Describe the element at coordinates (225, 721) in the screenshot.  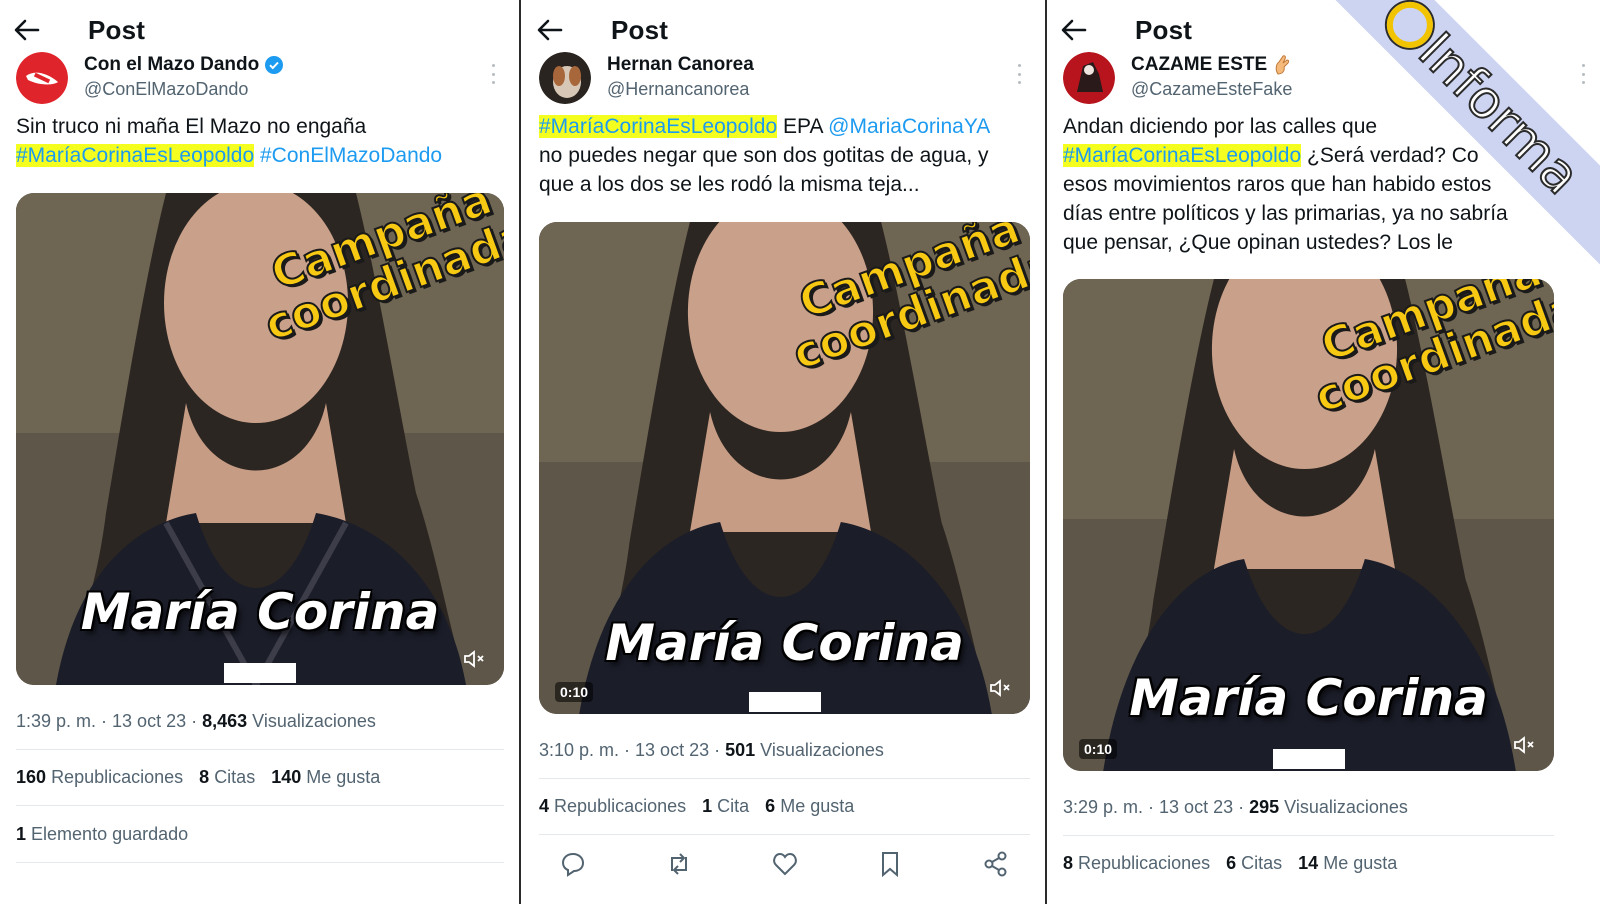
I see `view-count: 8,463` at that location.